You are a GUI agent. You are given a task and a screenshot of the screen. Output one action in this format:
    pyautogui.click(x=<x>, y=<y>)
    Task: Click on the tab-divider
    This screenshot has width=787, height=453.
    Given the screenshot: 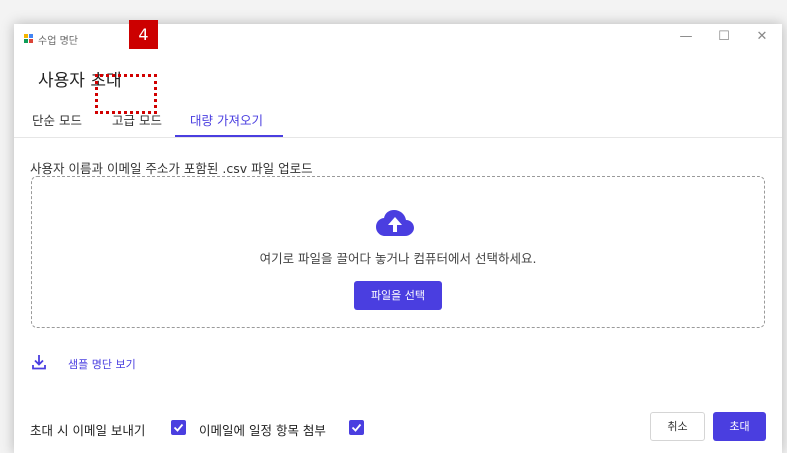 What is the action you would take?
    pyautogui.click(x=398, y=137)
    